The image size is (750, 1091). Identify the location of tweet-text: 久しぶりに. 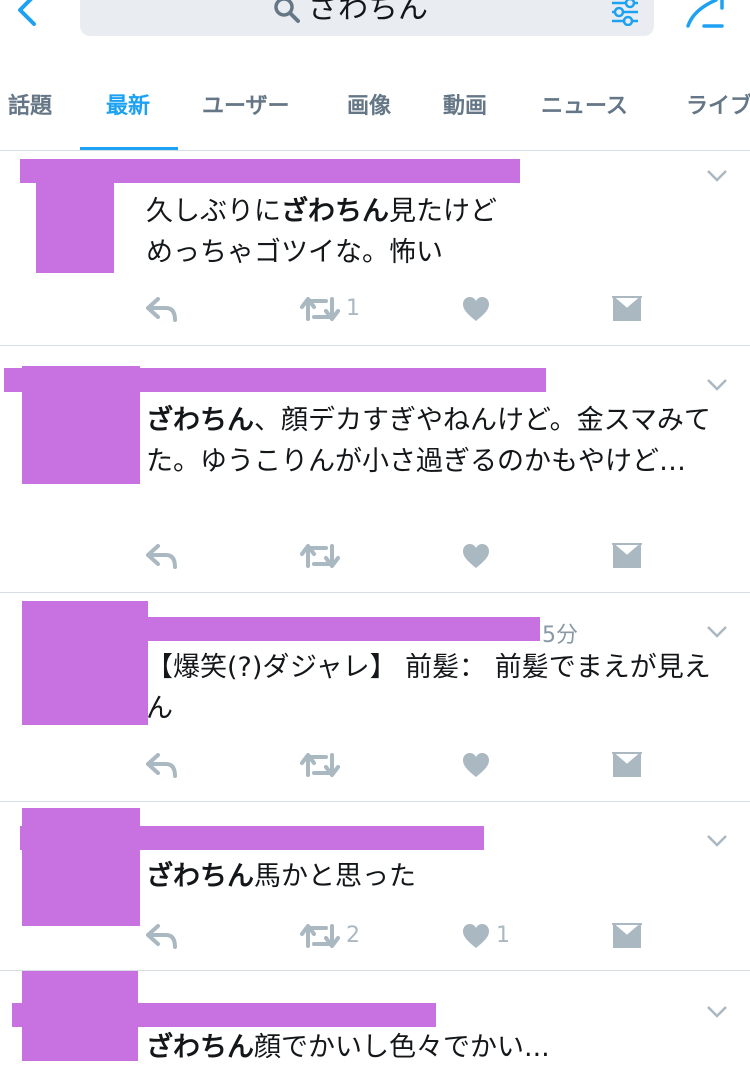
(213, 211).